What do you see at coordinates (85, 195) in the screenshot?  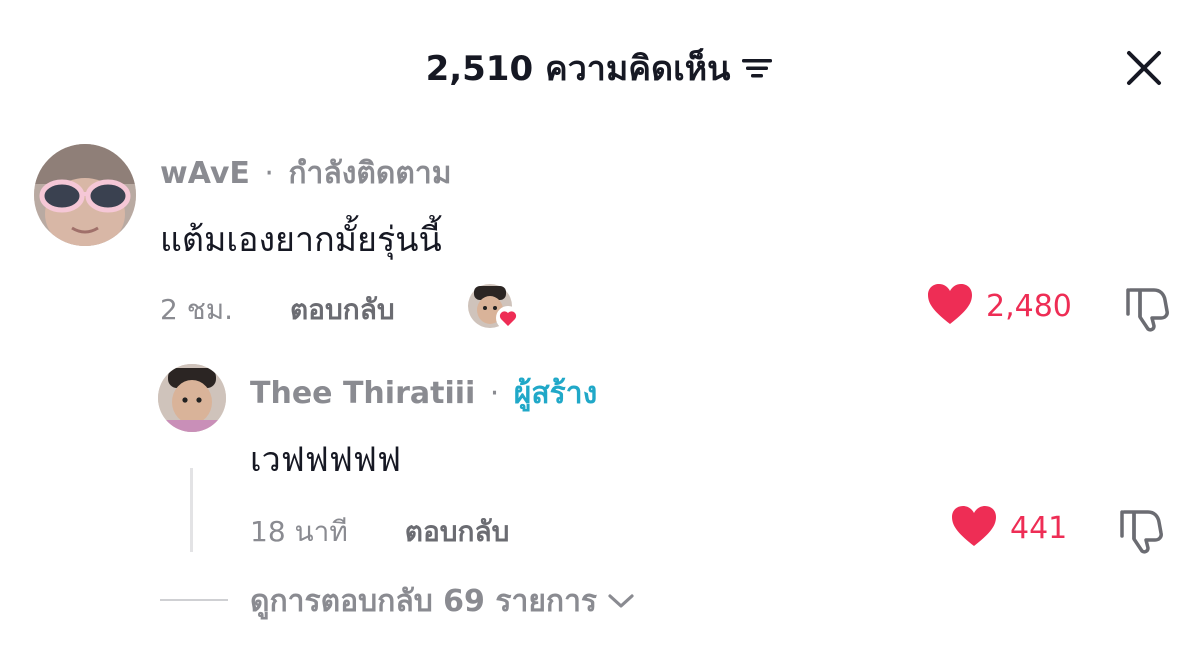 I see `avatar` at bounding box center [85, 195].